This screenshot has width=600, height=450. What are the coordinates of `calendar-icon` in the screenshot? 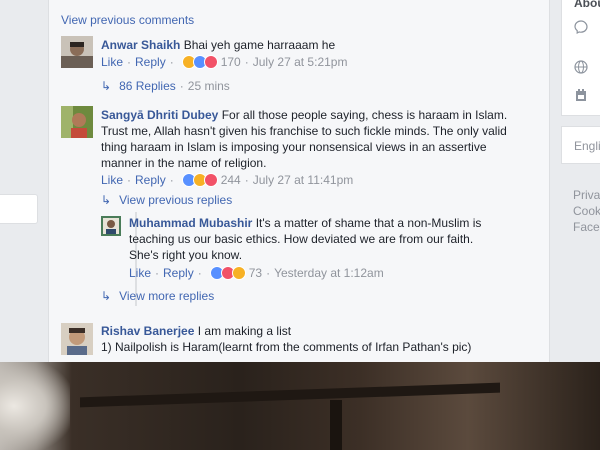 It's located at (581, 96).